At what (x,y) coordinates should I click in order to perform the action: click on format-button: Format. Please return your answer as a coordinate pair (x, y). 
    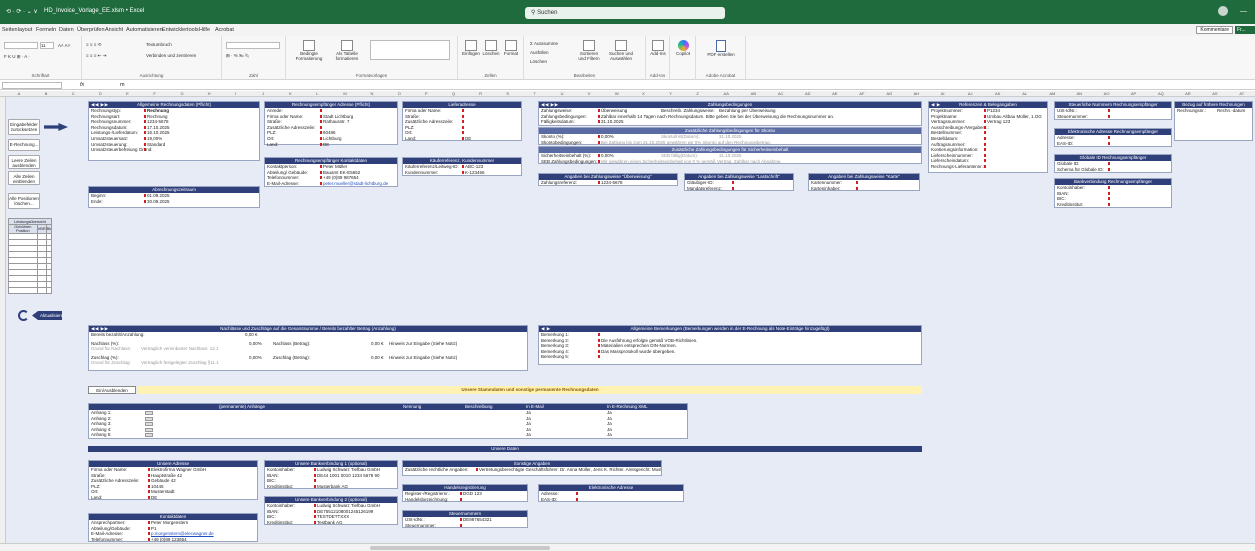
    Looking at the image, I should click on (511, 48).